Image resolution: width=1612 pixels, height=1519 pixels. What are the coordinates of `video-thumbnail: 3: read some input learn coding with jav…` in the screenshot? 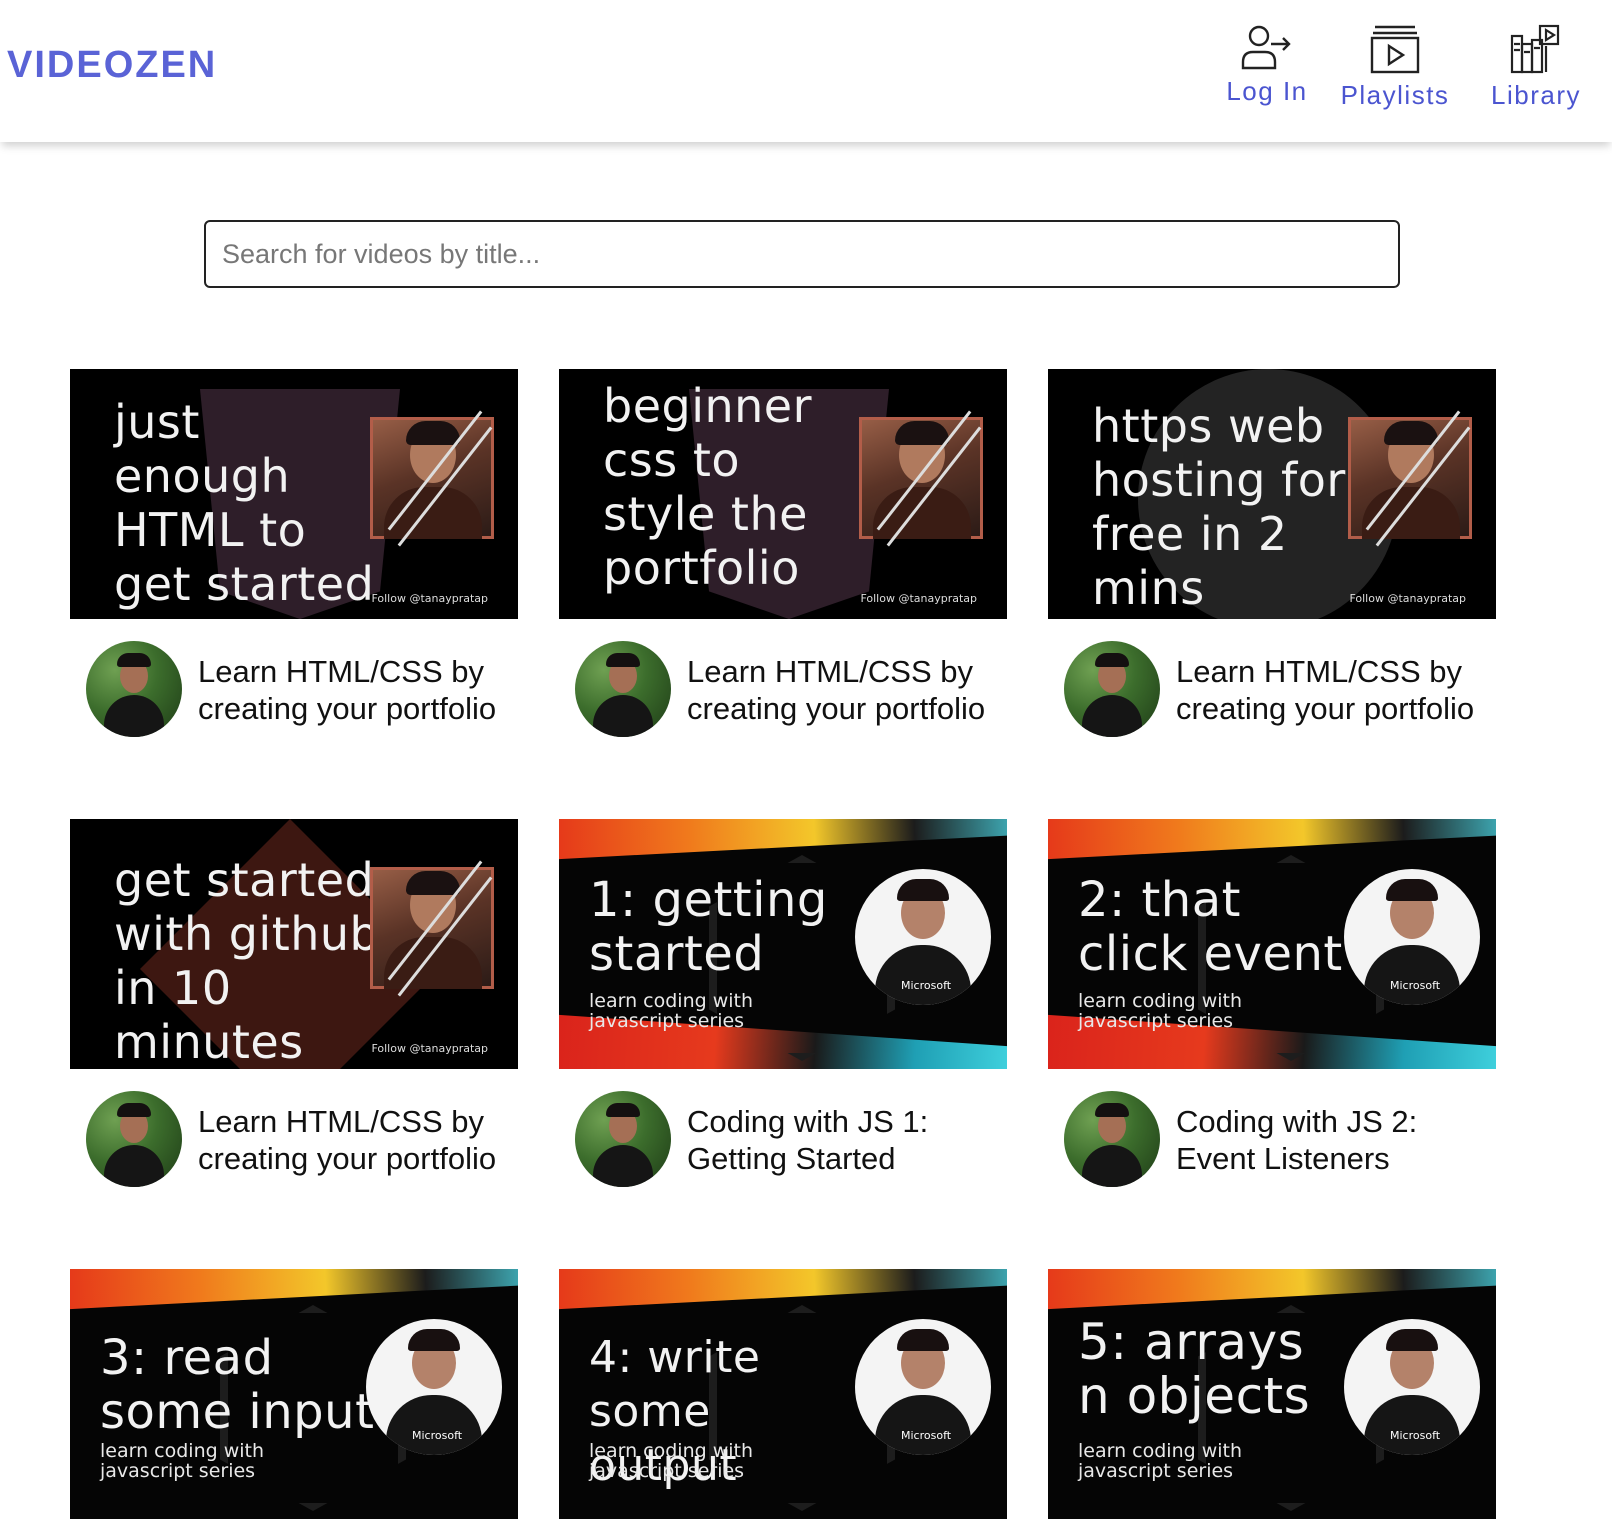 It's located at (294, 1394).